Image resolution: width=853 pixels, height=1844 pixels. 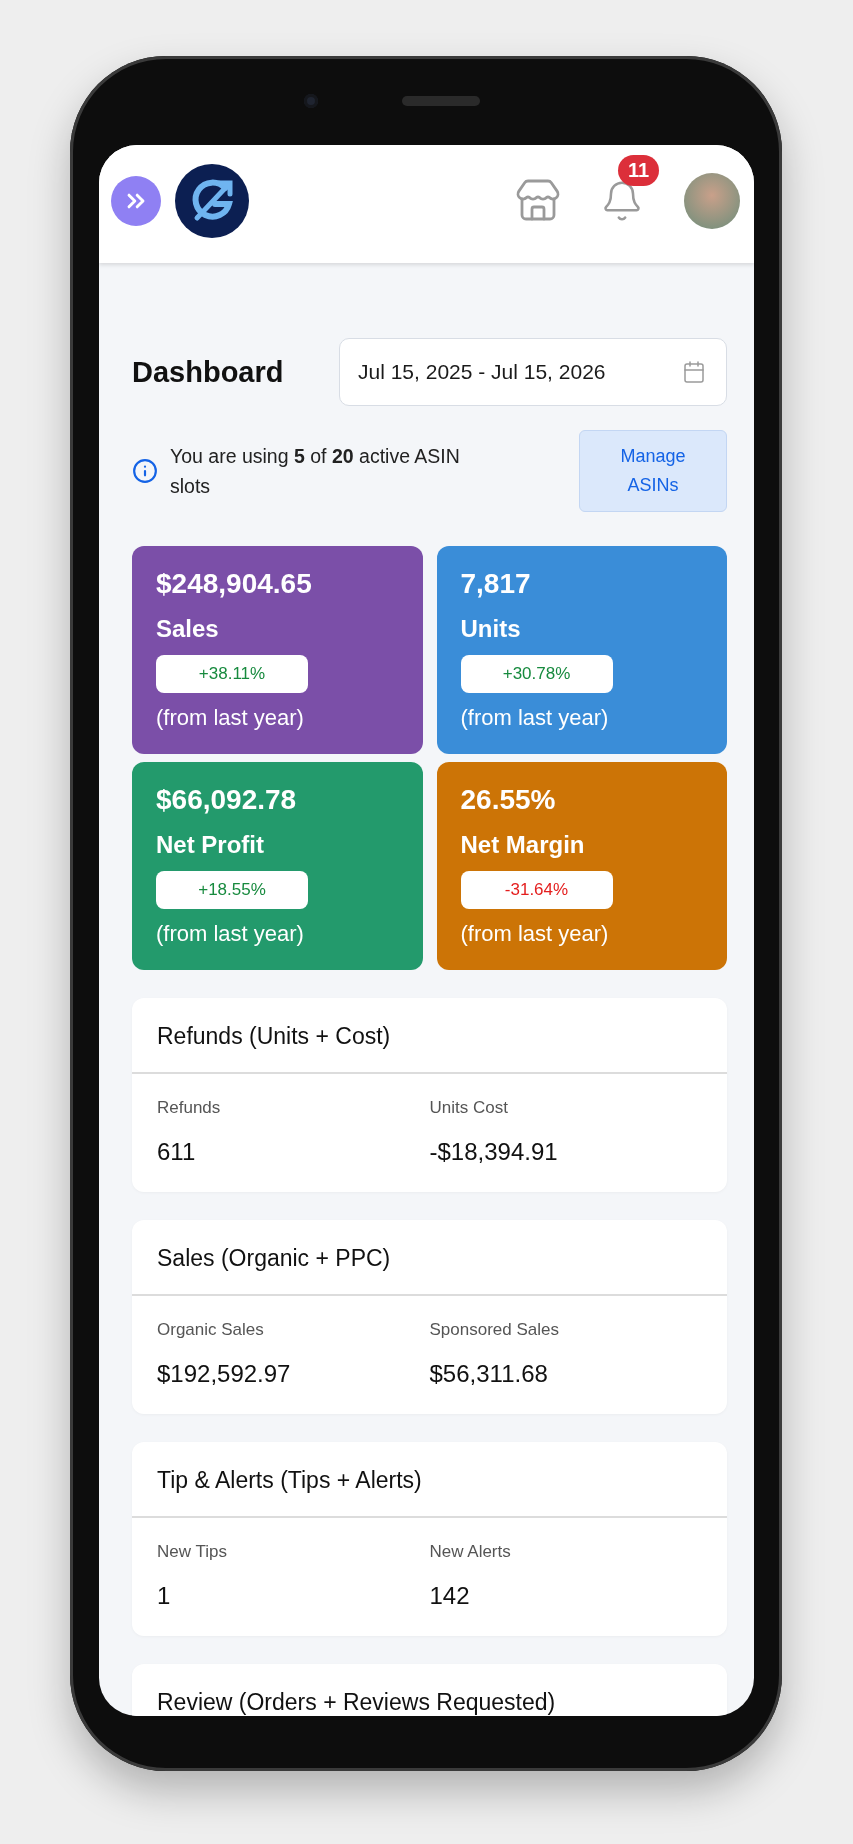 I want to click on metric-value: -$18,394.91, so click(x=494, y=1152).